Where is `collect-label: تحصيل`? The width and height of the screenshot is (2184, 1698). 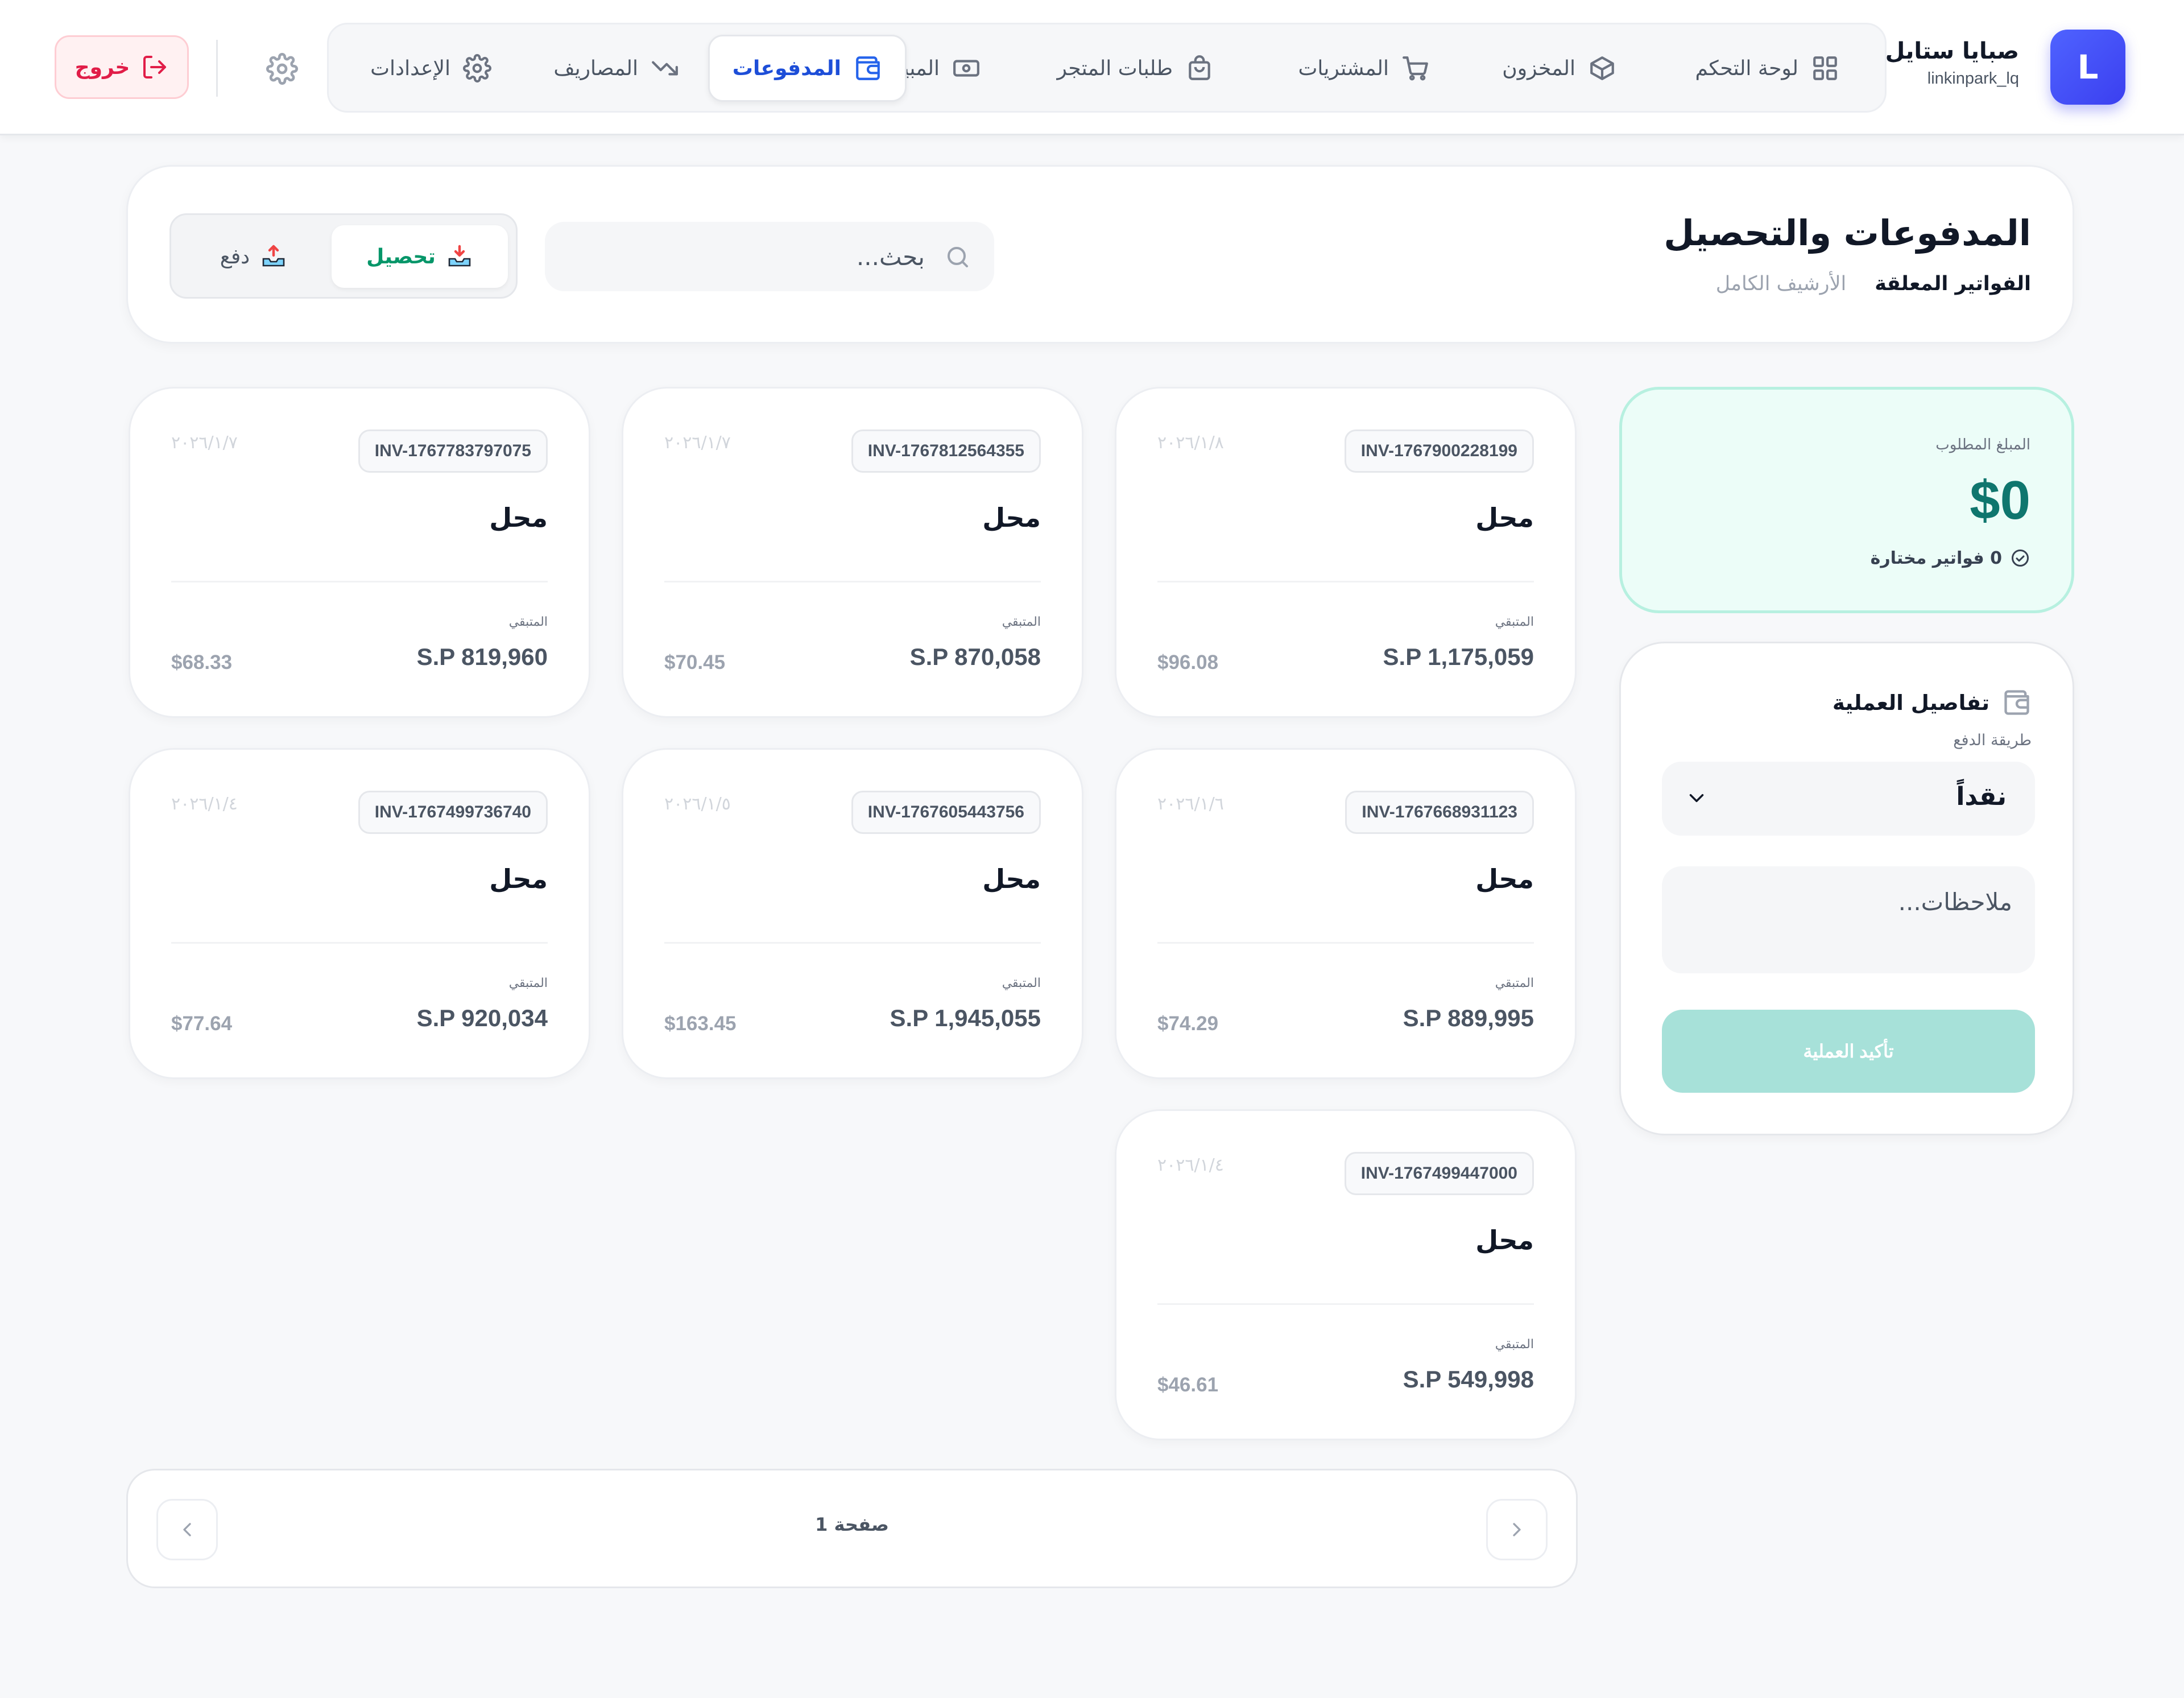 collect-label: تحصيل is located at coordinates (401, 257).